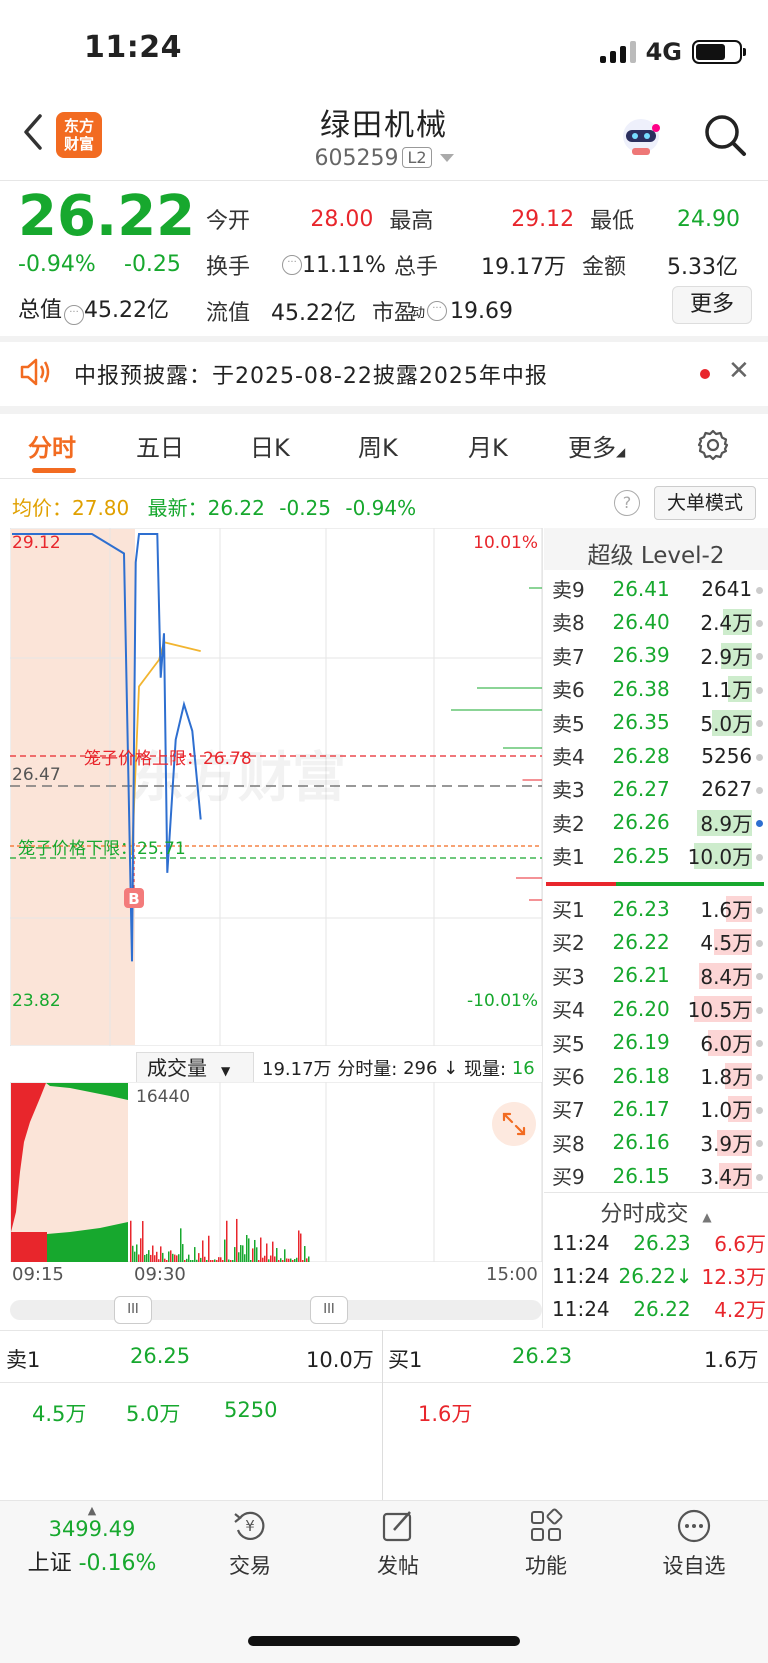 This screenshot has height=1663, width=768. Describe the element at coordinates (641, 688) in the screenshot. I see `level-price: 26.38` at that location.